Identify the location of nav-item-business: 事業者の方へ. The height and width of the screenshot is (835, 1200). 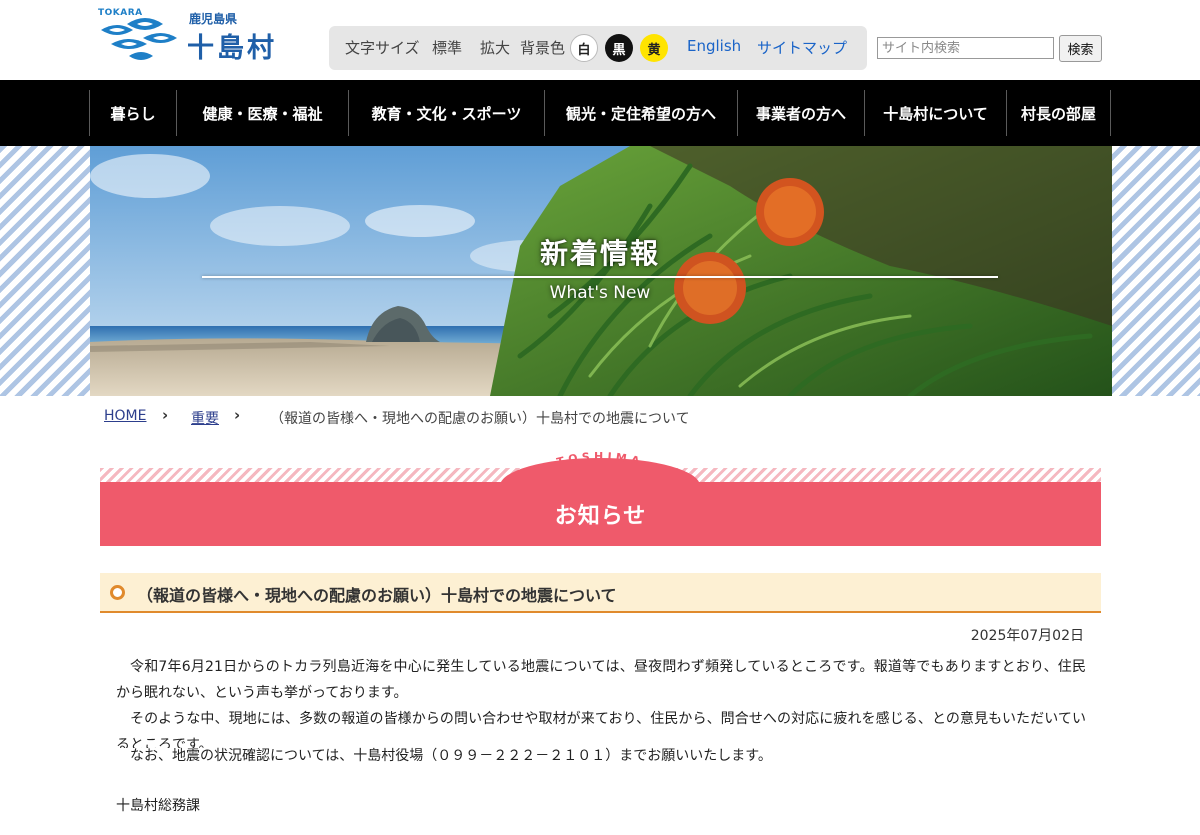
(800, 113).